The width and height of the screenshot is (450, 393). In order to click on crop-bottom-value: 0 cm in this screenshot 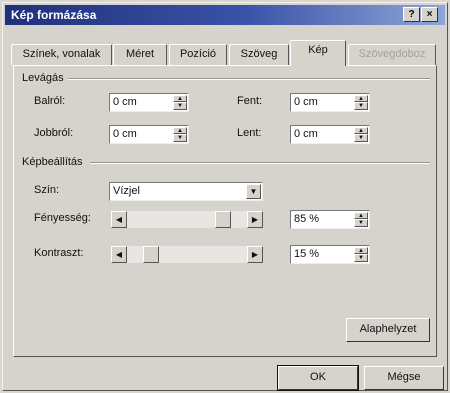, I will do `click(306, 134)`.